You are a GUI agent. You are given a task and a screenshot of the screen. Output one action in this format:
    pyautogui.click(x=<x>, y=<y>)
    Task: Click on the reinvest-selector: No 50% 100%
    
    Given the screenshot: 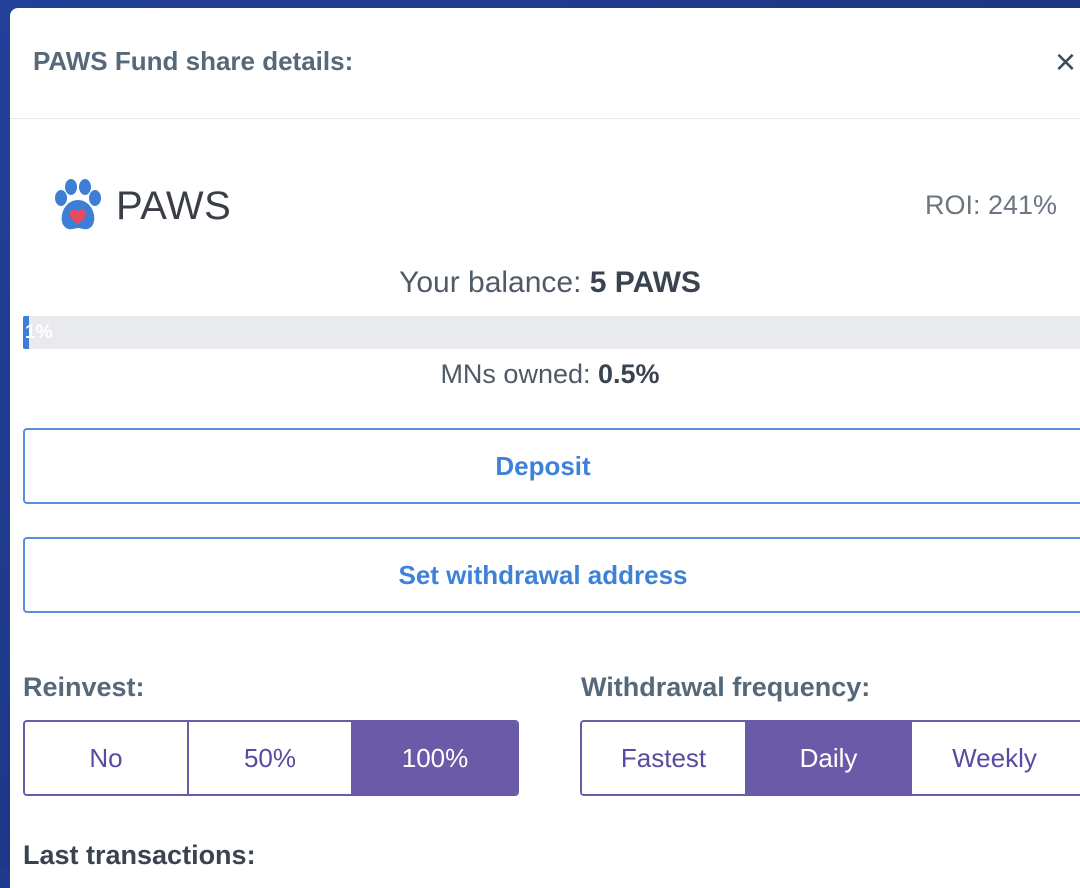 What is the action you would take?
    pyautogui.click(x=271, y=758)
    